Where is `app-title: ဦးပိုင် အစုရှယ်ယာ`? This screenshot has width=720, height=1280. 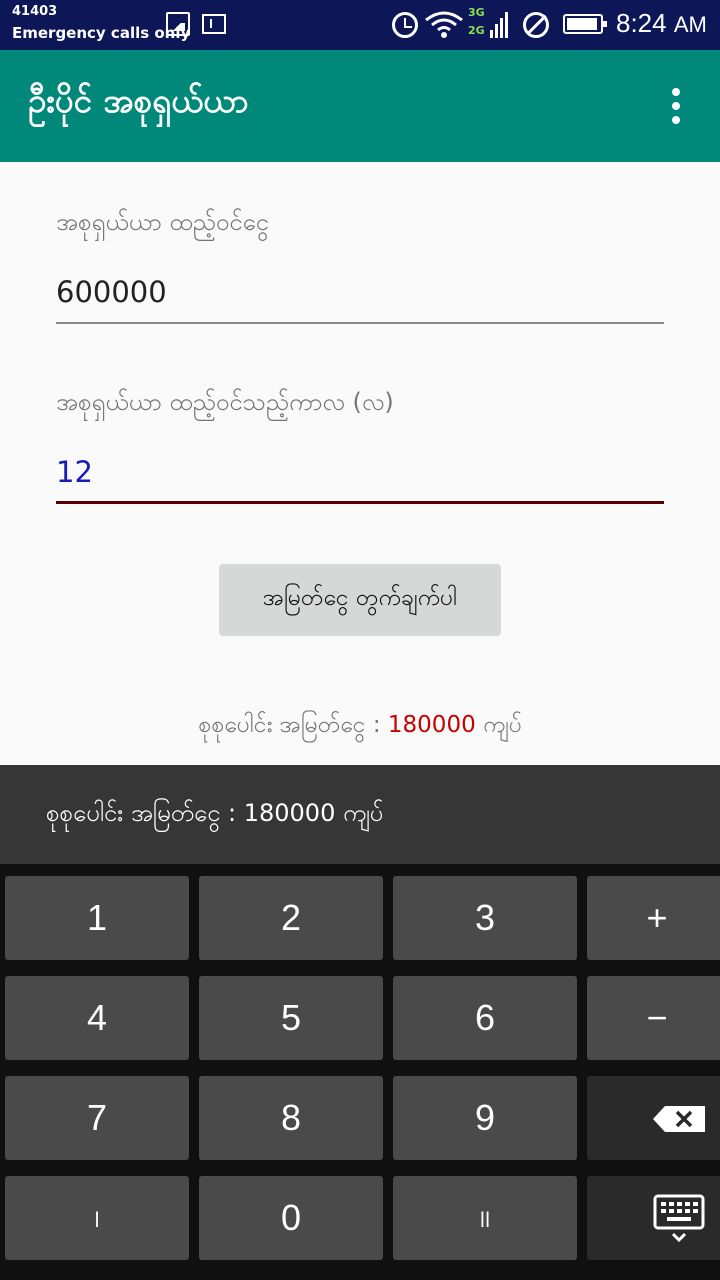 app-title: ဦးပိုင် အစုရှယ်ယာ is located at coordinates (138, 100).